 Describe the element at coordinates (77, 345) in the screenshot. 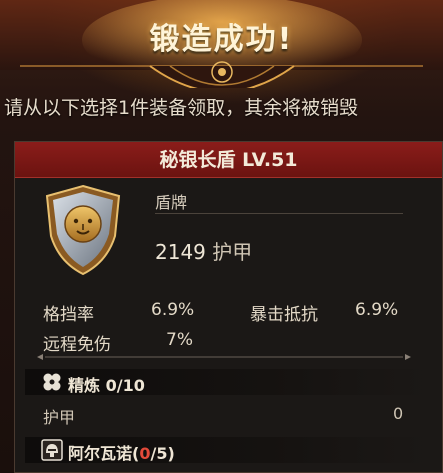

I see `stat-label-ranged-reduction: 远程免伤` at that location.